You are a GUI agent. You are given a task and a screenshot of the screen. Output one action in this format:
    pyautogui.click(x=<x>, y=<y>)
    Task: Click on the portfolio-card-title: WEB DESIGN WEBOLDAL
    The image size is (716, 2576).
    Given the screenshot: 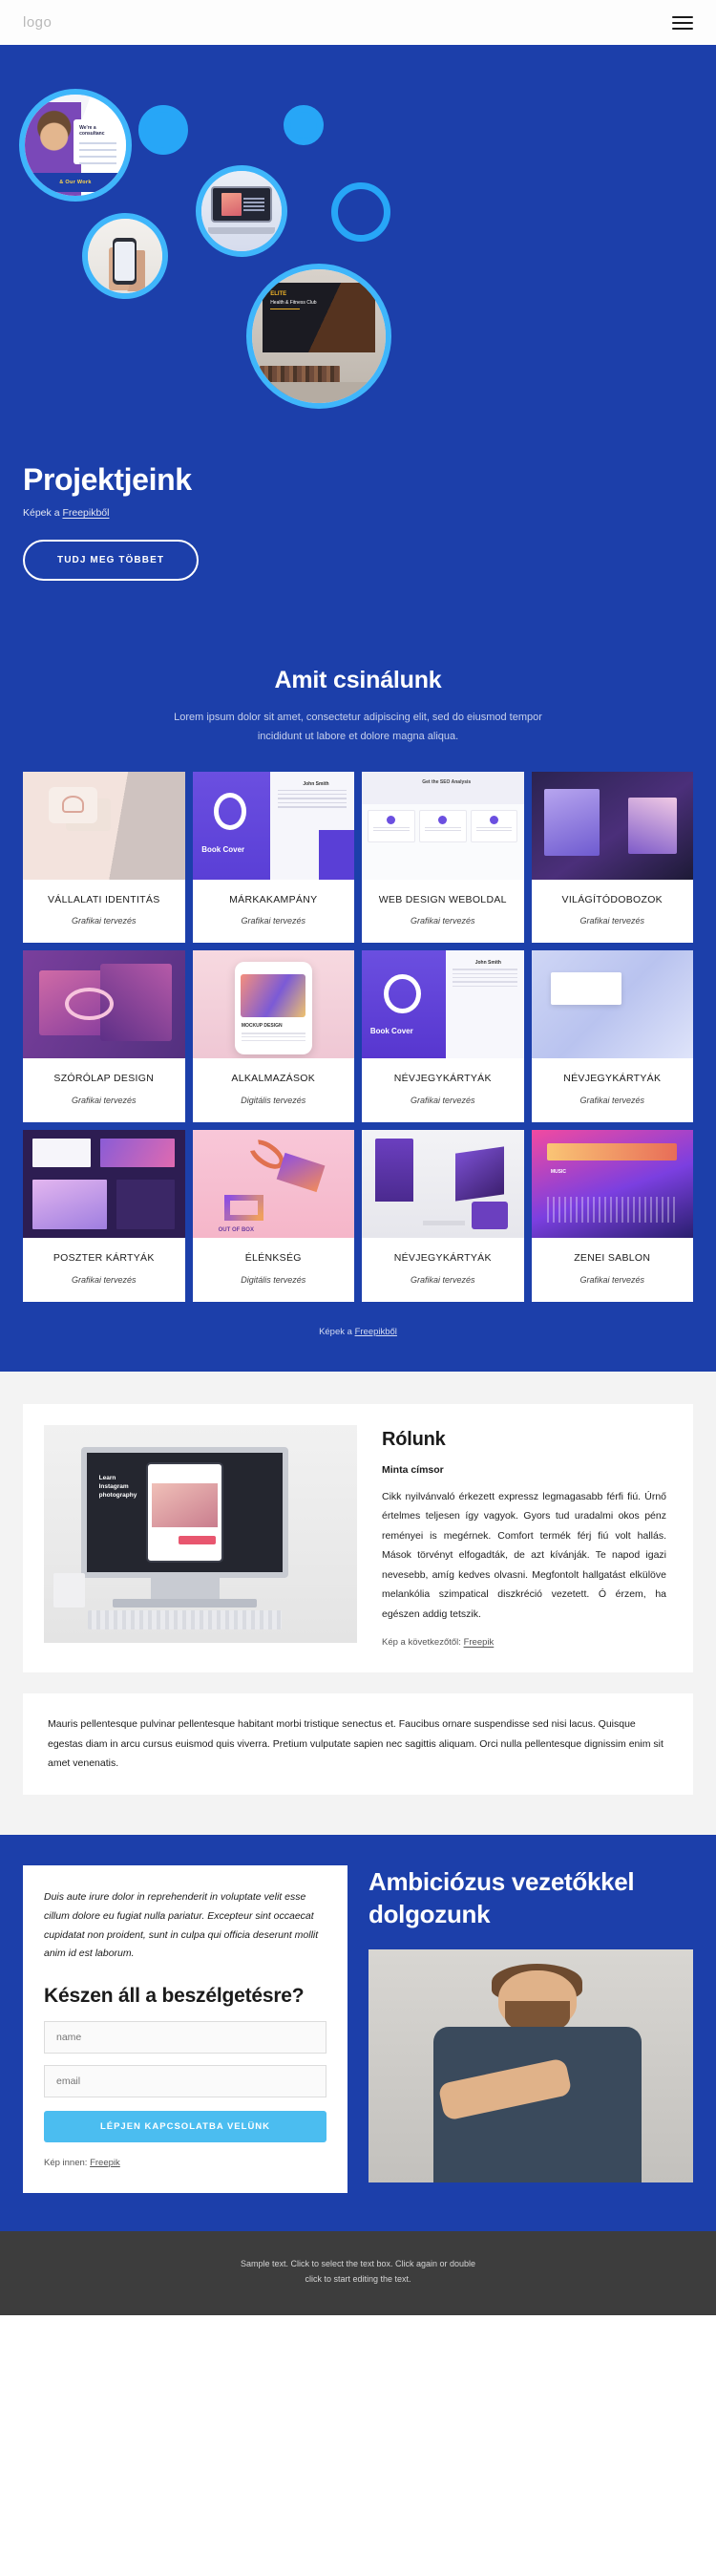 What is the action you would take?
    pyautogui.click(x=442, y=899)
    